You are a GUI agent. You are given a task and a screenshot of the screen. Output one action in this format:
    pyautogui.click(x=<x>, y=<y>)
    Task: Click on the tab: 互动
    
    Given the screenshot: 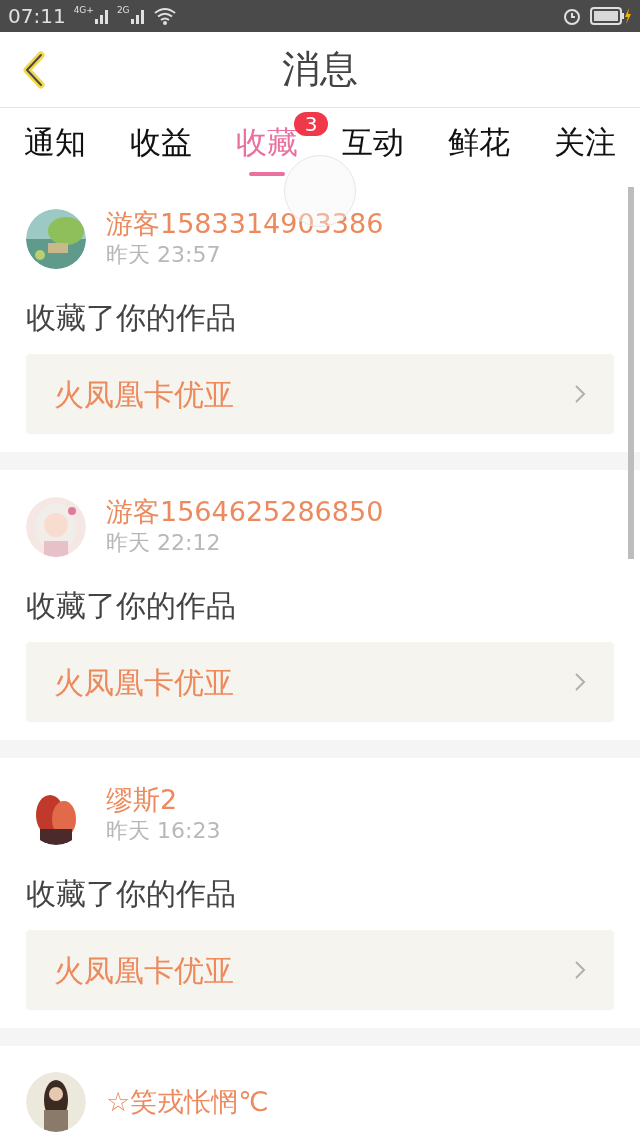 What is the action you would take?
    pyautogui.click(x=373, y=151)
    